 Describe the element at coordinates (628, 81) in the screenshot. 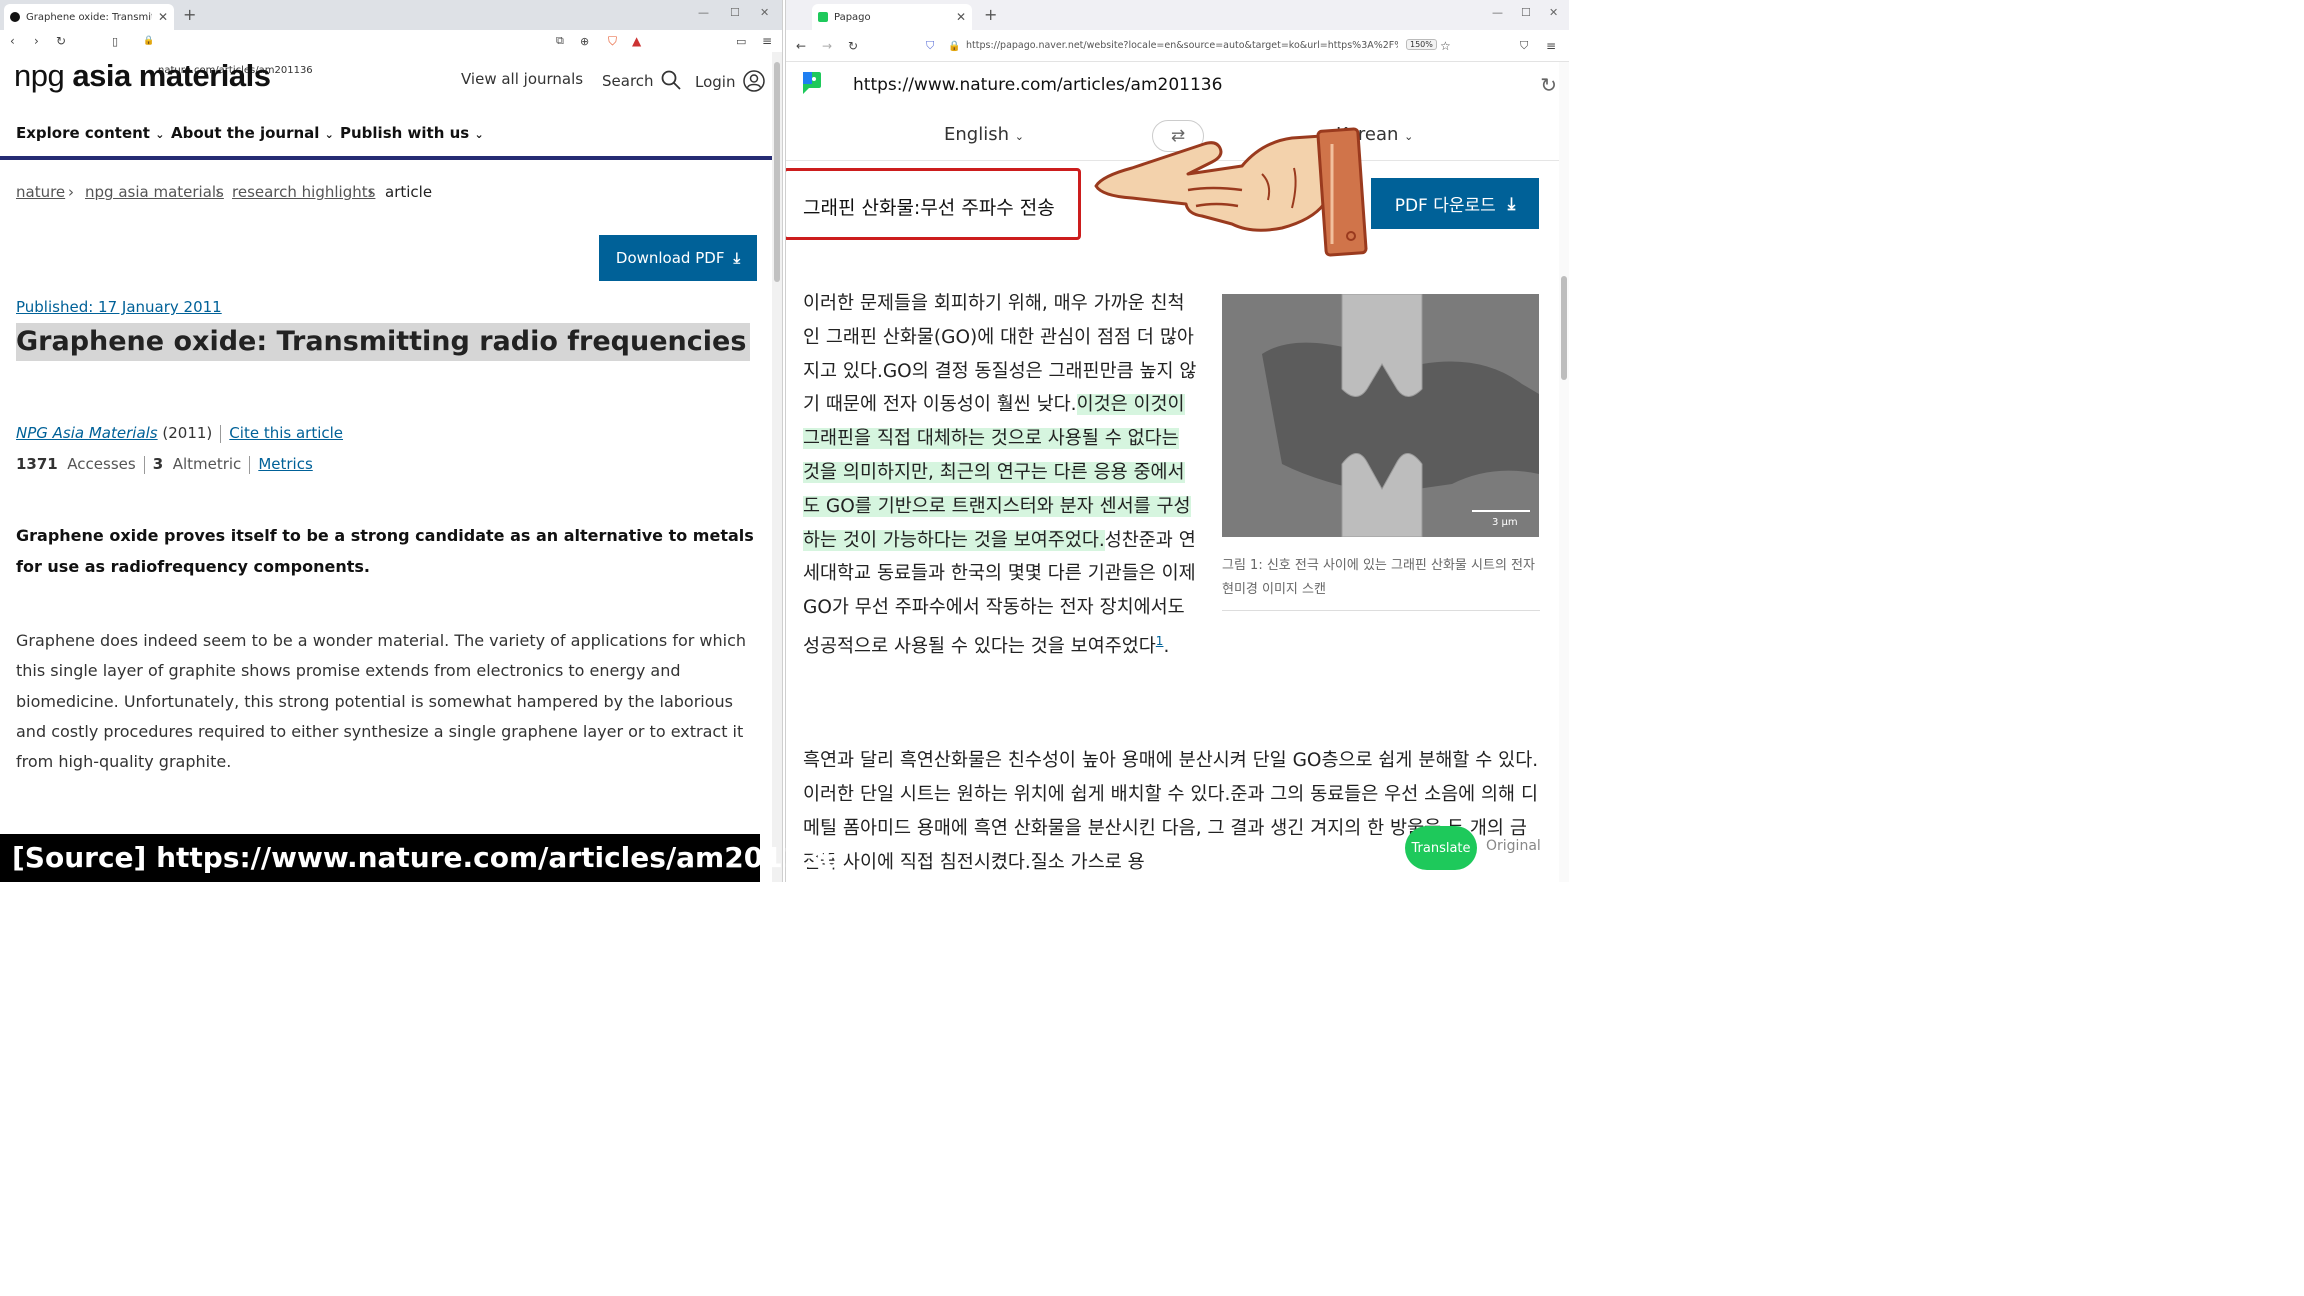

I see `search-label: Search` at that location.